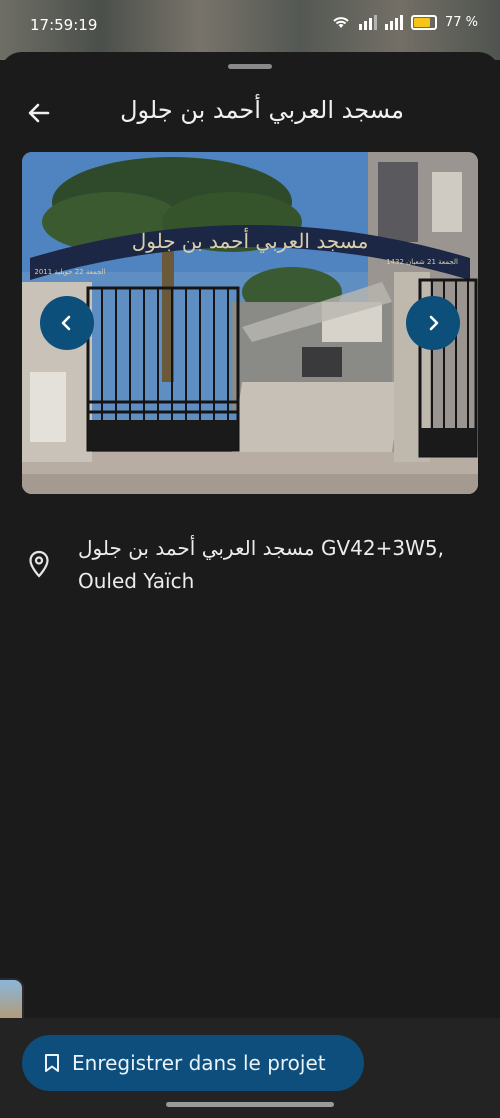 The width and height of the screenshot is (500, 1118). What do you see at coordinates (52, 1063) in the screenshot?
I see `bookmark-icon` at bounding box center [52, 1063].